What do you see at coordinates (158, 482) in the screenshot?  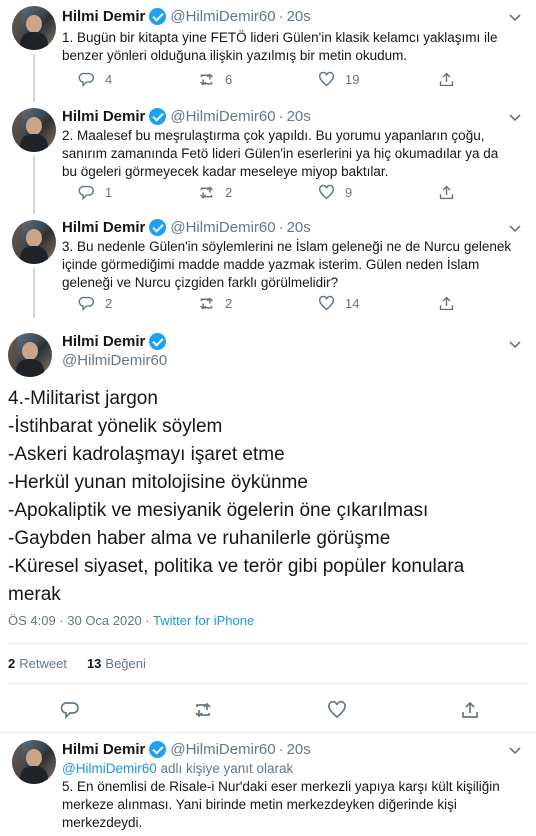 I see `main-tweet-line: -Herkül yunan mitolojisine öykünme` at bounding box center [158, 482].